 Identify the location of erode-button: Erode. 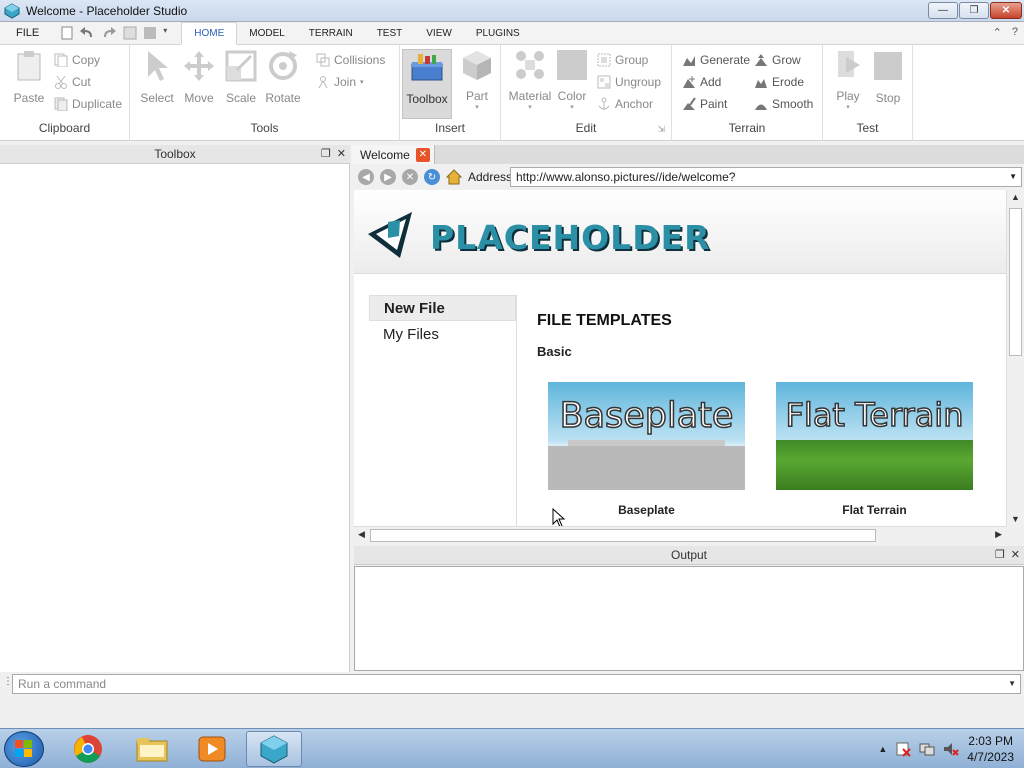
(779, 82).